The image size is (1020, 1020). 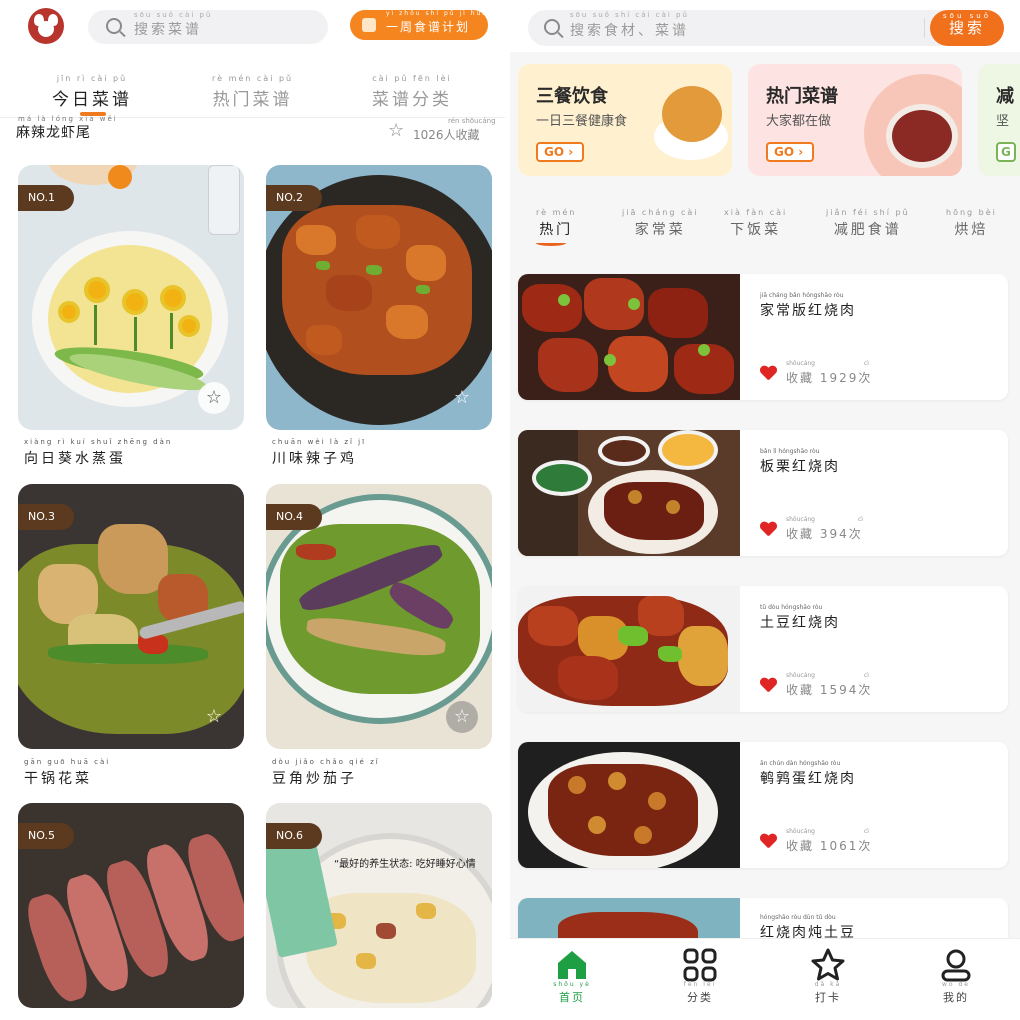 I want to click on fav-count: 收藏 1929次, so click(x=829, y=378).